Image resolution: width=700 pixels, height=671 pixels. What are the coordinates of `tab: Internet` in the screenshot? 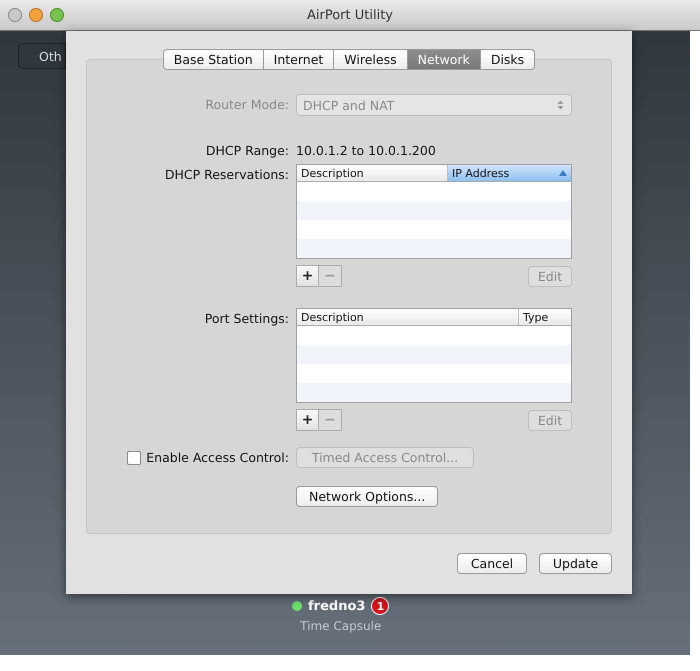 It's located at (299, 59).